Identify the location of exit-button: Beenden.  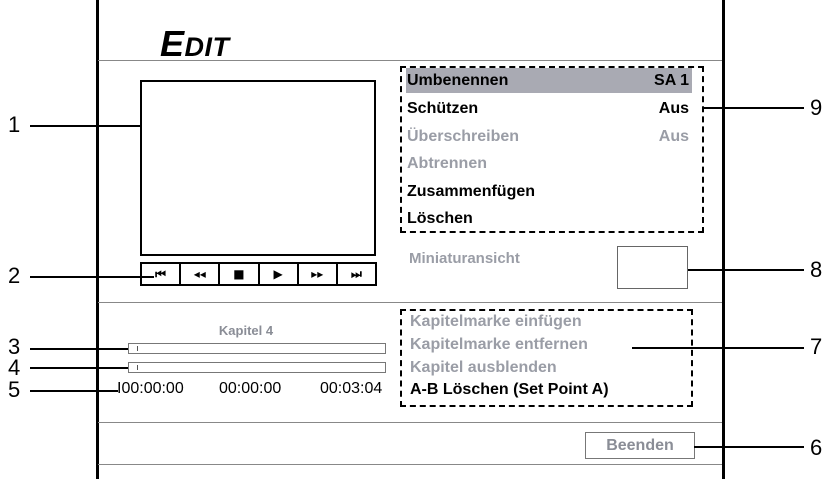
(640, 445).